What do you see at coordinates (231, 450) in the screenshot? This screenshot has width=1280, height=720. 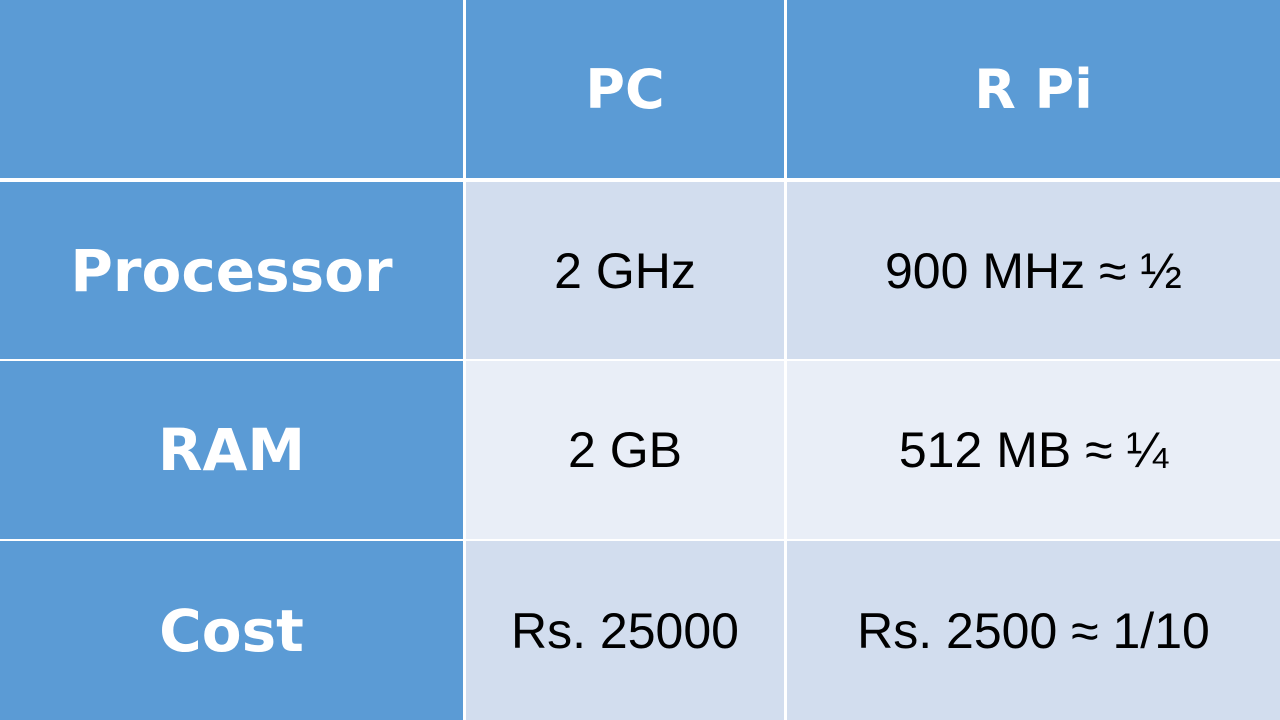 I see `row-header-ram: RAM` at bounding box center [231, 450].